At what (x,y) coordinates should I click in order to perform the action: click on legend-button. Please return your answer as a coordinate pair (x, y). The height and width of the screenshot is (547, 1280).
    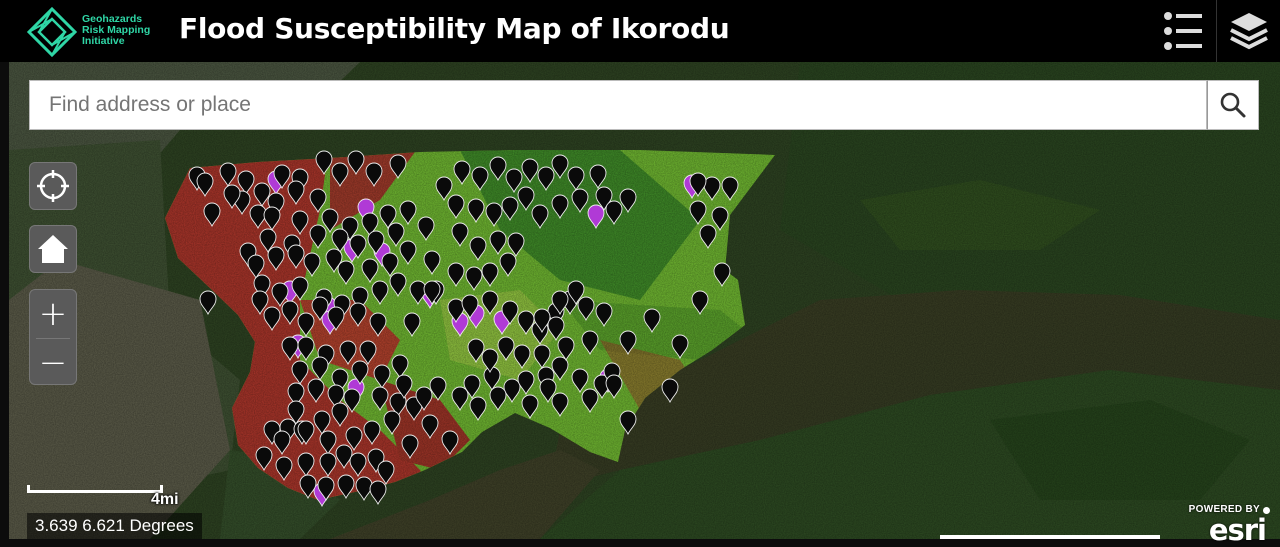
    Looking at the image, I should click on (1184, 32).